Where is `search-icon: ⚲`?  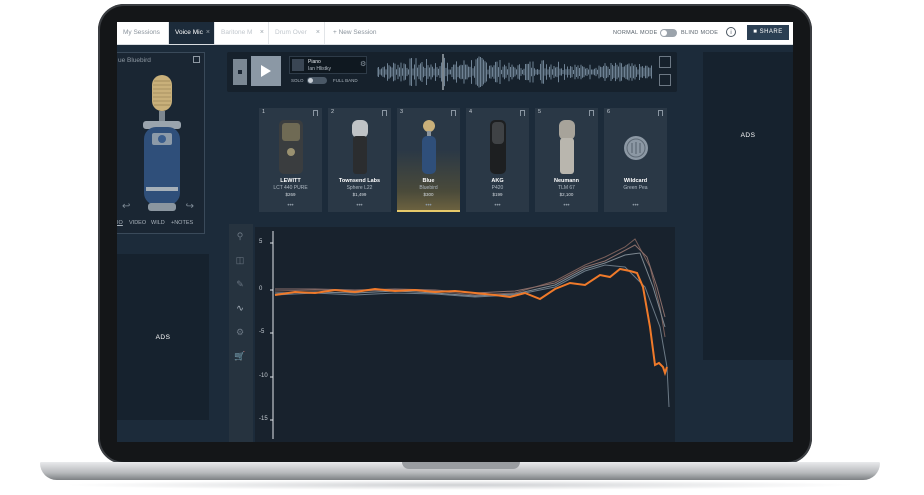 search-icon: ⚲ is located at coordinates (240, 236).